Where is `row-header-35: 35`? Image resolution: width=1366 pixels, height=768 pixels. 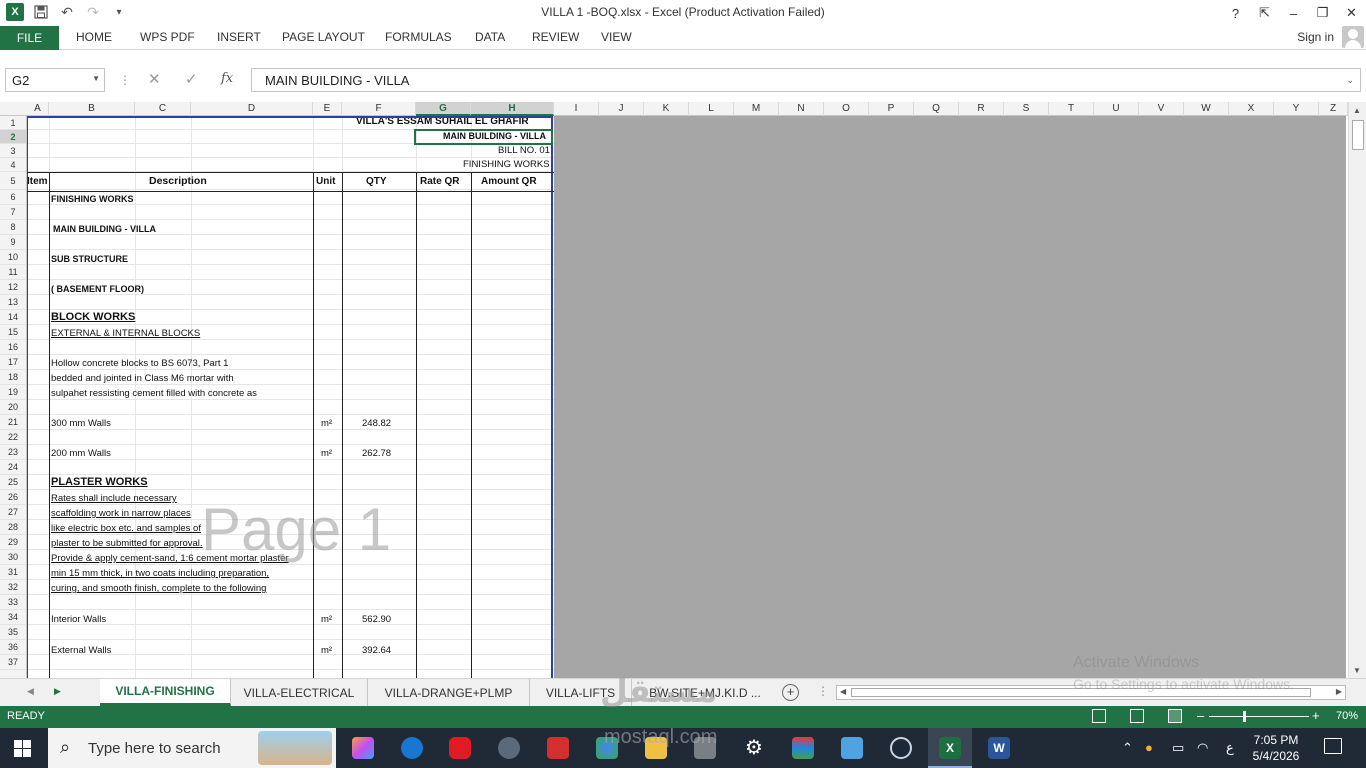 row-header-35: 35 is located at coordinates (13, 632).